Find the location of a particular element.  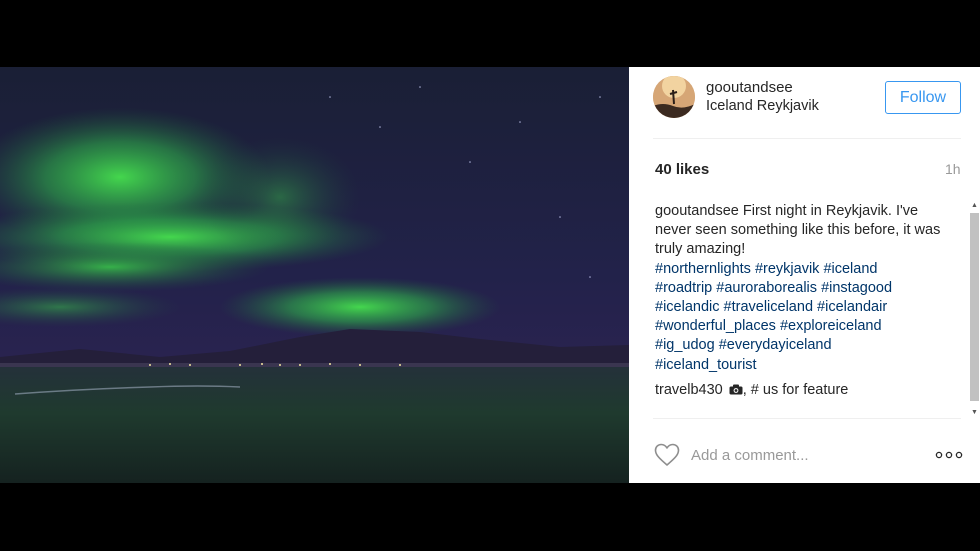

hashtag: #ig_udog is located at coordinates (685, 345).